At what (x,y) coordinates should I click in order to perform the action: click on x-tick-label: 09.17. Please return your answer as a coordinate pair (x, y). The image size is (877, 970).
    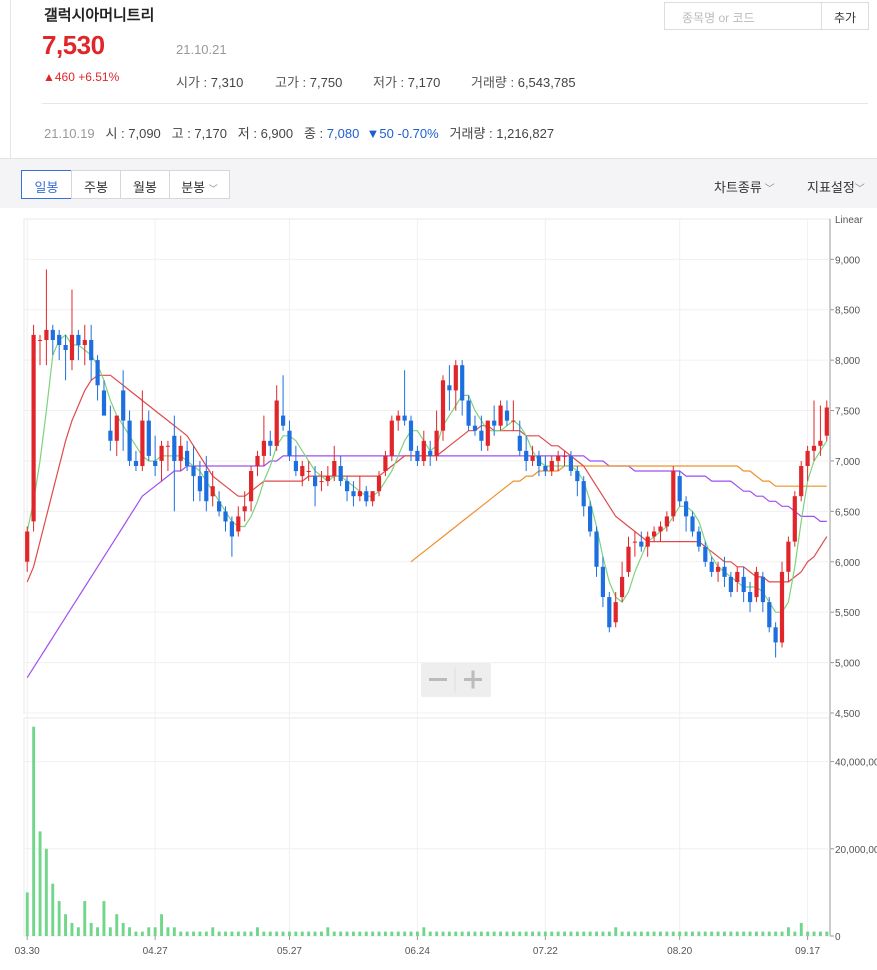
    Looking at the image, I should click on (807, 951).